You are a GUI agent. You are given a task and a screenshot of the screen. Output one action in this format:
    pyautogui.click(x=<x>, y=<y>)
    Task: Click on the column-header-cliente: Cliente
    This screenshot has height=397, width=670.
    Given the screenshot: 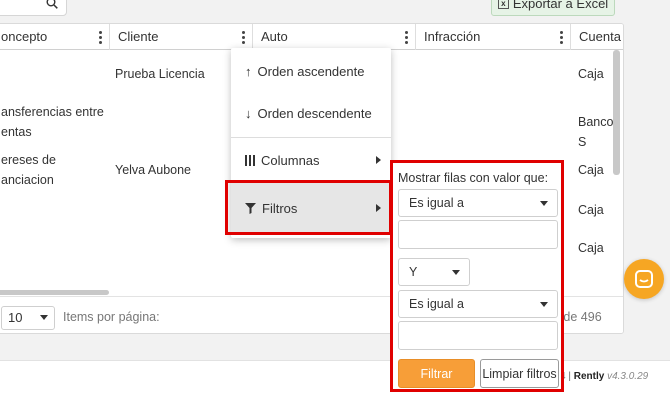 What is the action you would take?
    pyautogui.click(x=181, y=37)
    